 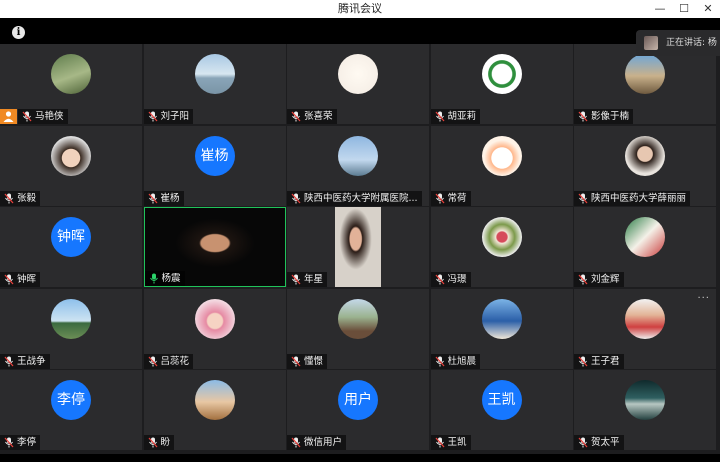 What do you see at coordinates (450, 442) in the screenshot?
I see `participant-namebar: 王凯` at bounding box center [450, 442].